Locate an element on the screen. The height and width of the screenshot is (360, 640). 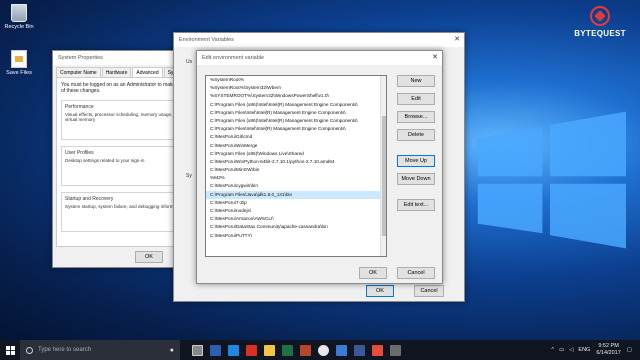
group-title: Startup and Recovery is located at coordinates (89, 199).